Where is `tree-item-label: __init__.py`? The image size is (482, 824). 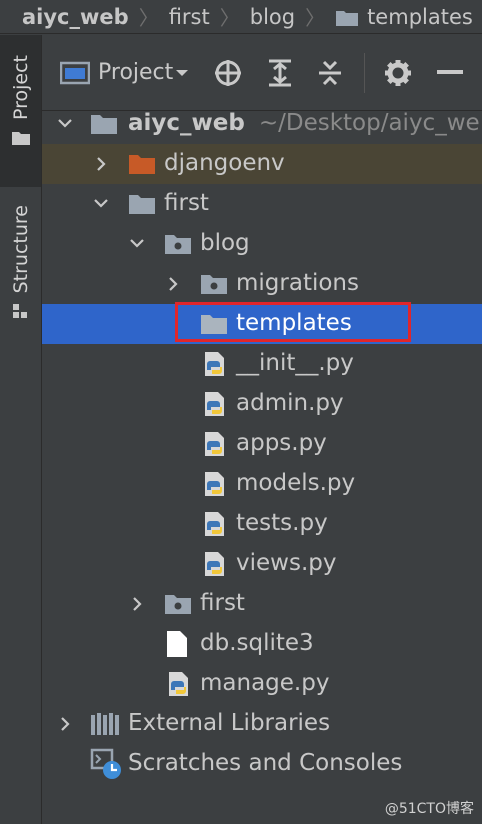
tree-item-label: __init__.py is located at coordinates (295, 363).